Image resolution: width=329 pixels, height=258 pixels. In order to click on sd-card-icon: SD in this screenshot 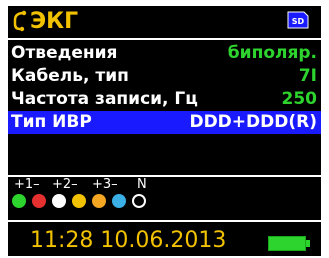, I will do `click(298, 20)`.